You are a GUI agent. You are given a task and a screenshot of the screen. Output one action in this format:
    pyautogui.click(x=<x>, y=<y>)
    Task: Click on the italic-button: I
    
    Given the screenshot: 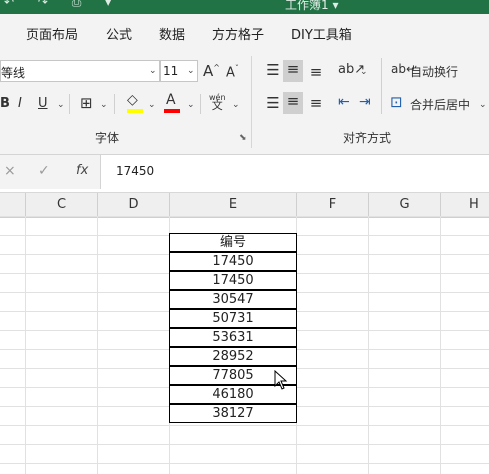 What is the action you would take?
    pyautogui.click(x=20, y=103)
    